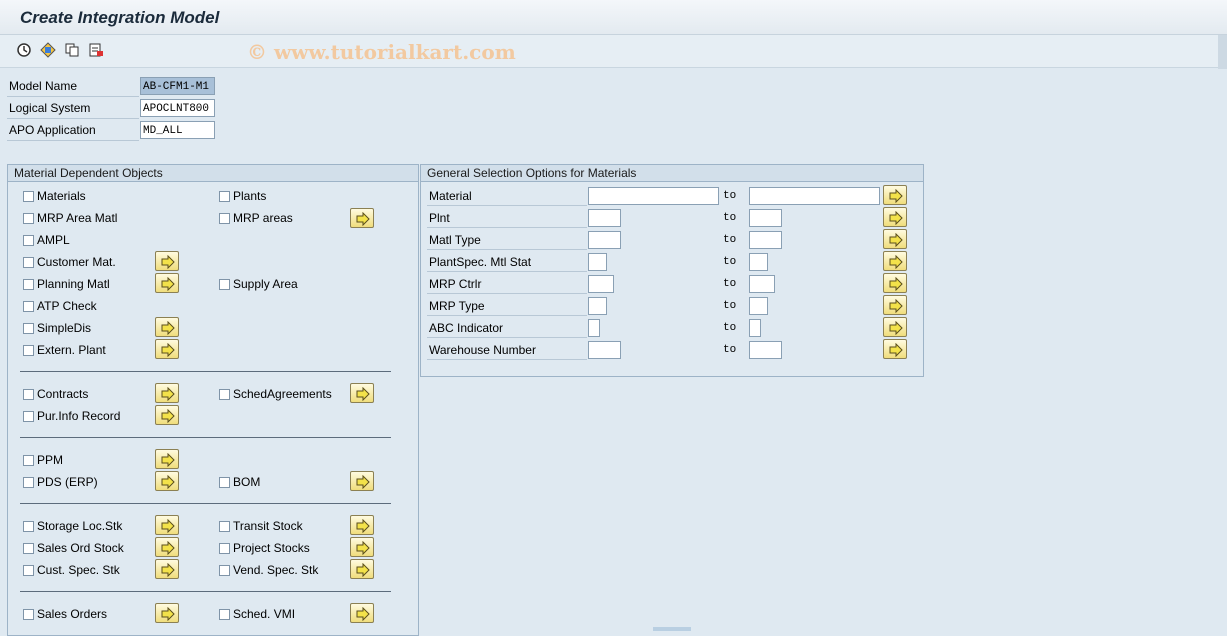 The image size is (1227, 636). I want to click on material-to-input, so click(814, 196).